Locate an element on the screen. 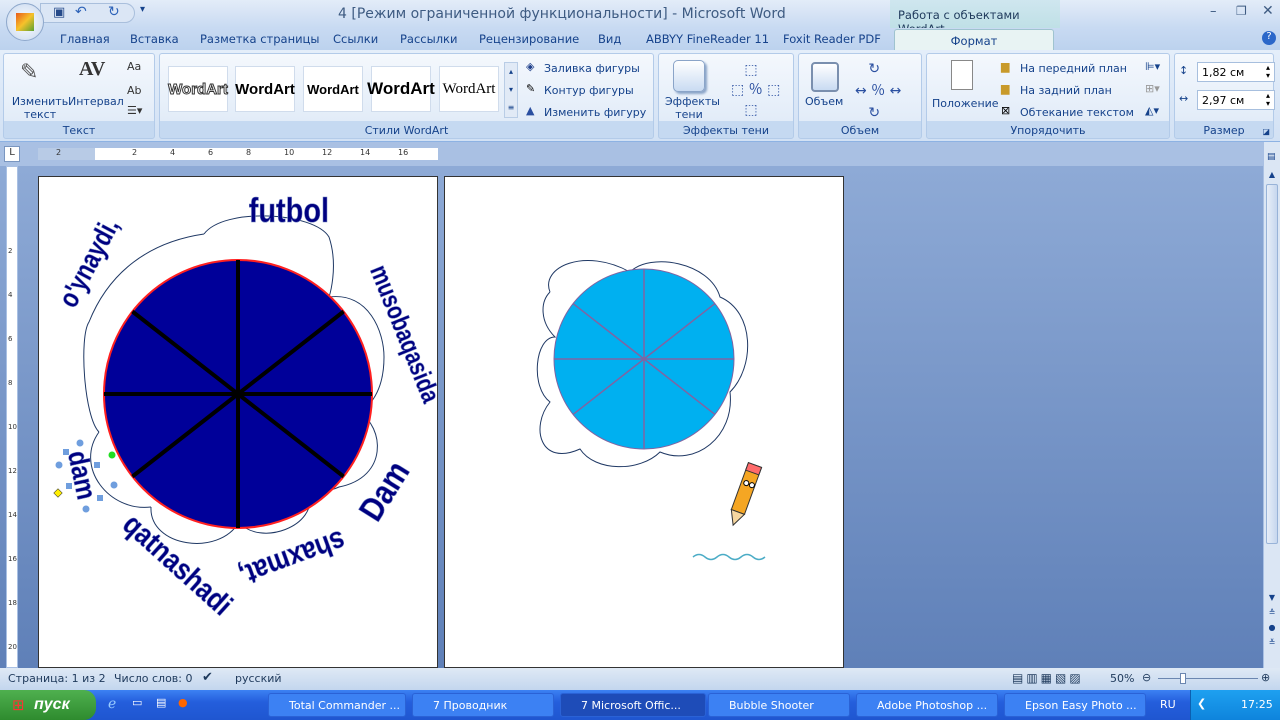 The image size is (1280, 720). vertical-scrollbar: ▤ ▲ ▼ ≙ ● ≚ is located at coordinates (1271, 405).